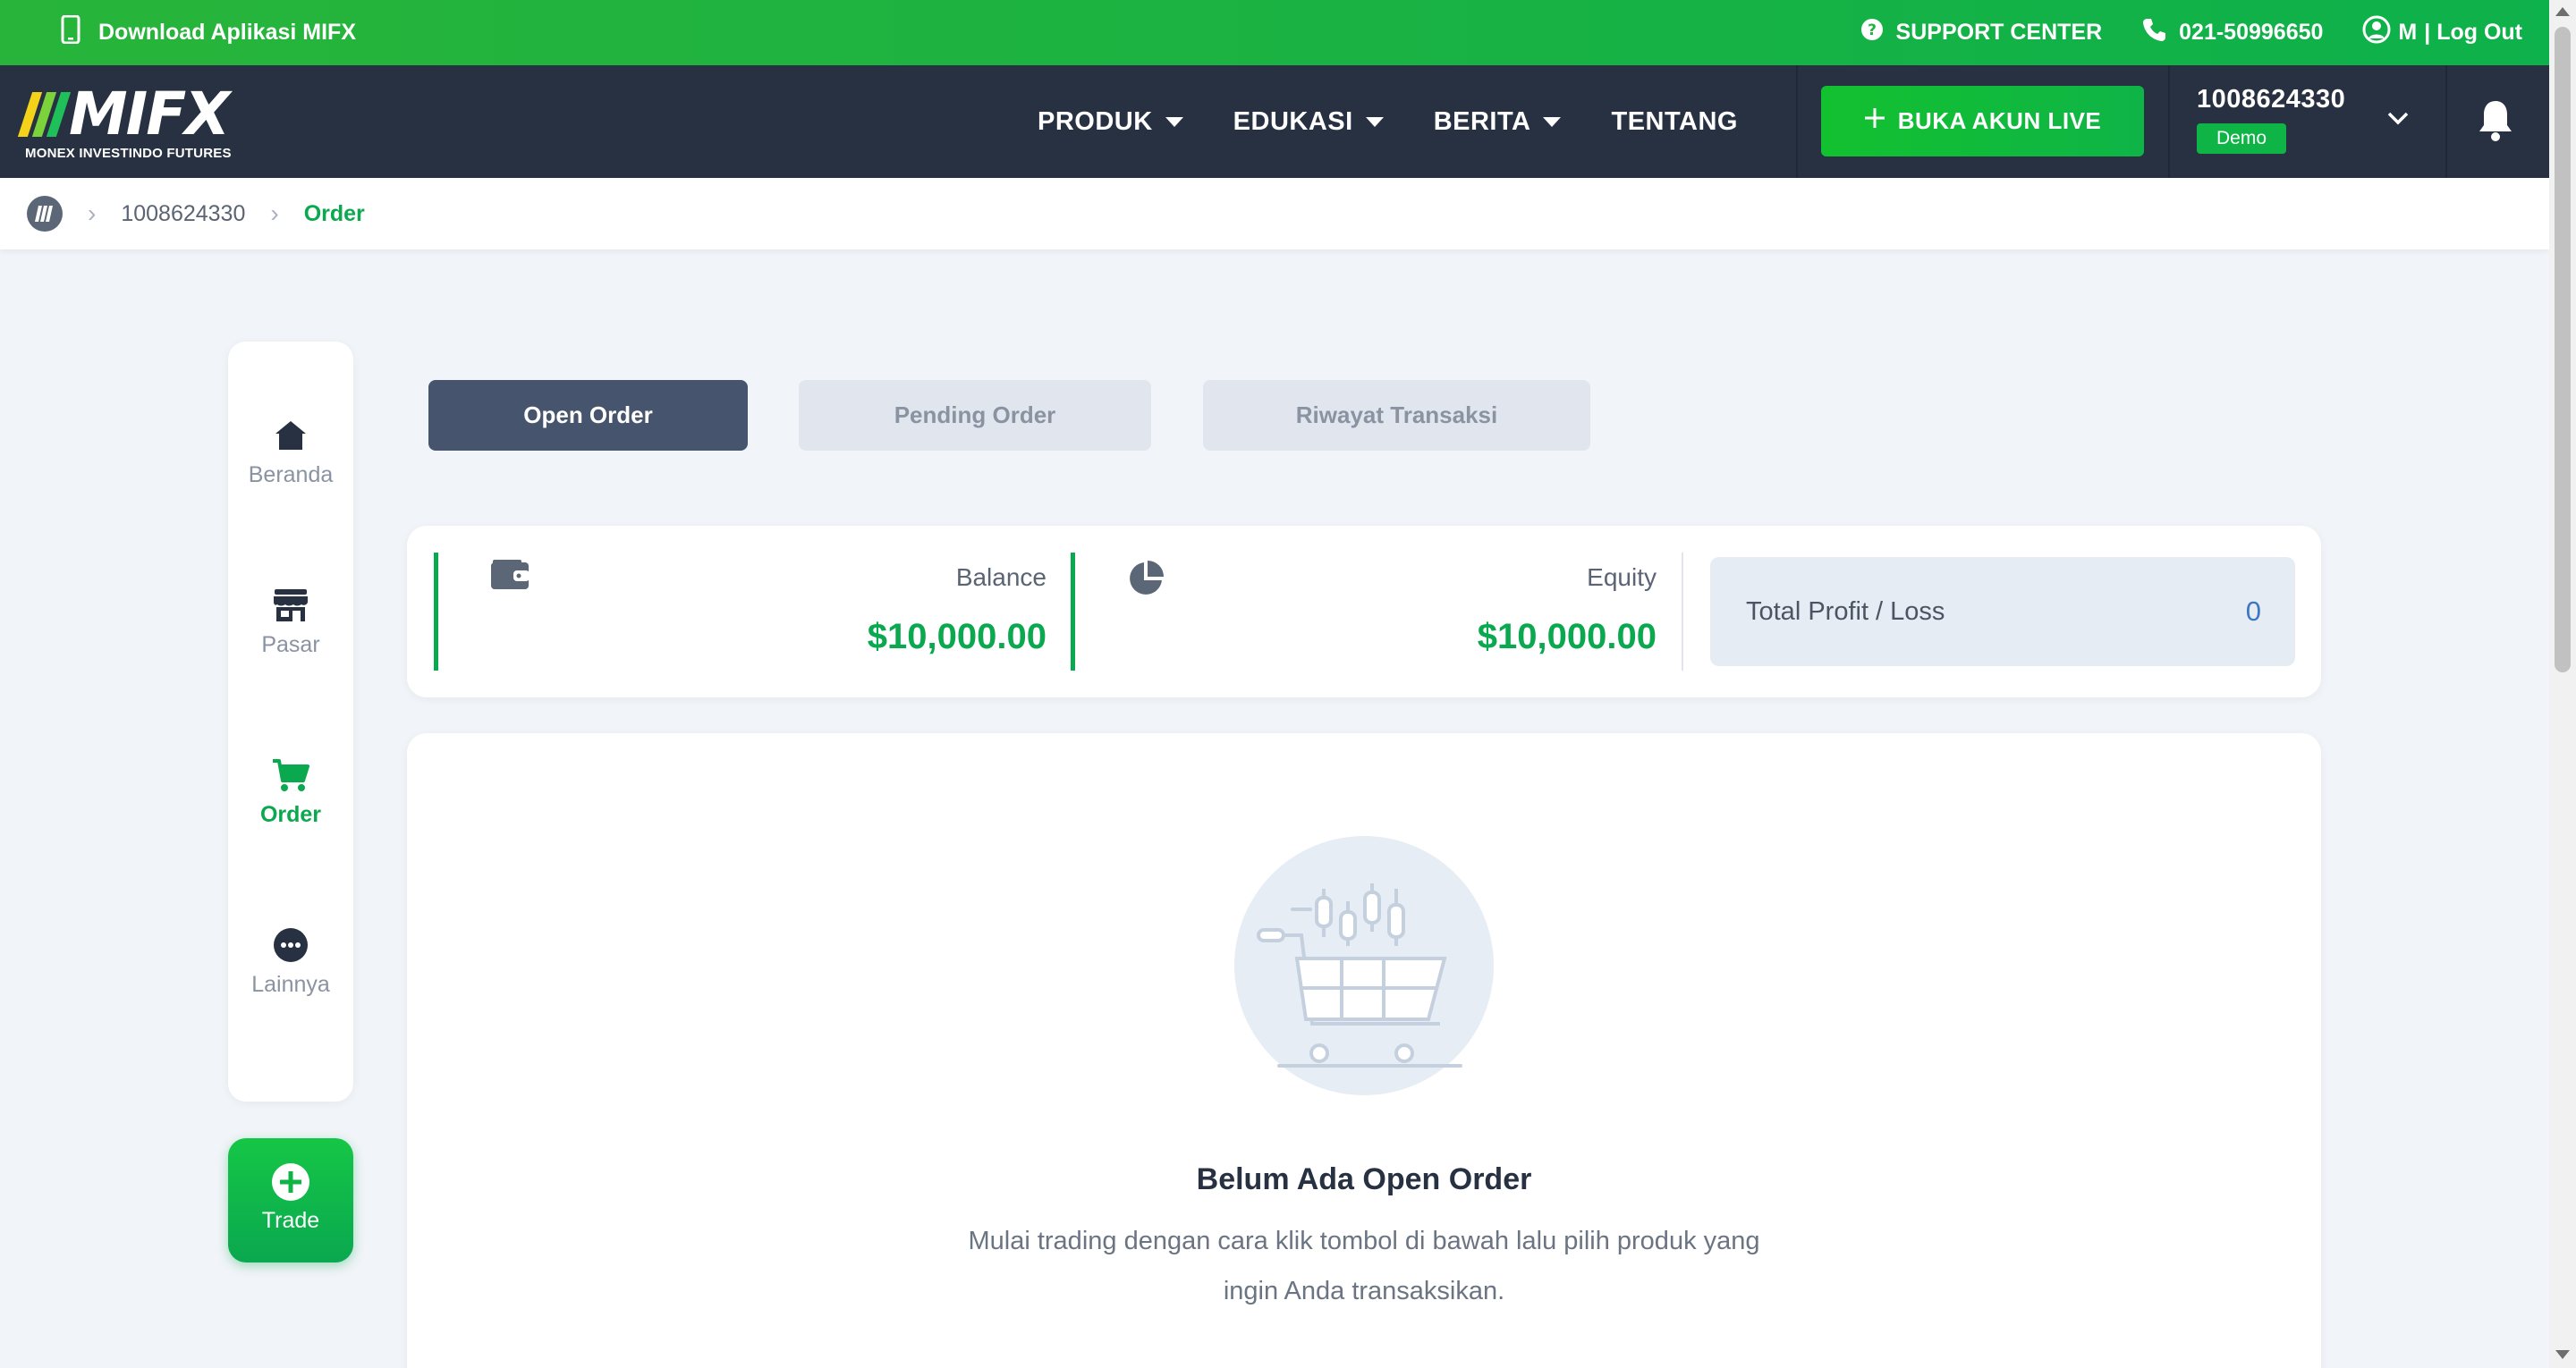 This screenshot has height=1368, width=2576. Describe the element at coordinates (1146, 581) in the screenshot. I see `pie-chart-icon` at that location.